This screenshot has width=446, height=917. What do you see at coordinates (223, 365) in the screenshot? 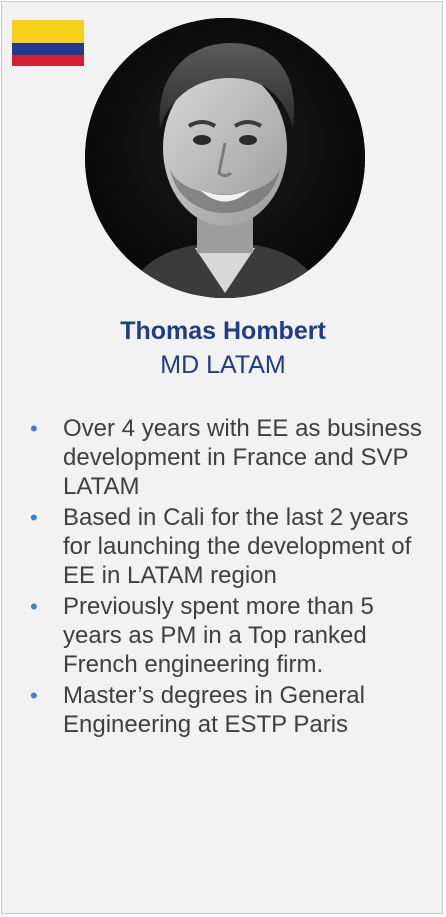
I see `person-role: MD LATAM` at bounding box center [223, 365].